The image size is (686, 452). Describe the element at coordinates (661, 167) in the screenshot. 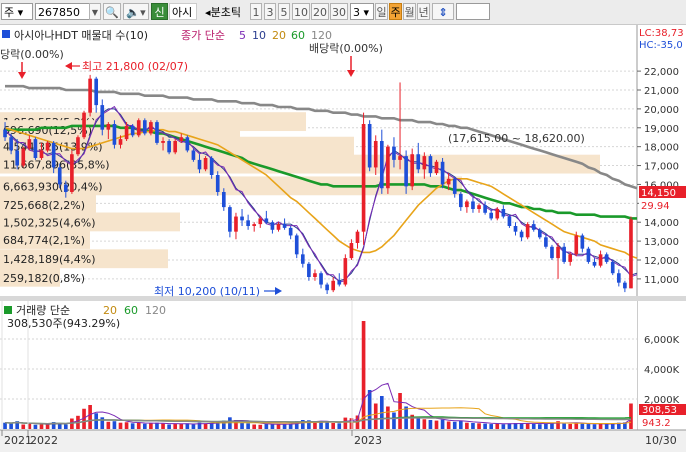

I see `price-tick-label: 17,000` at that location.